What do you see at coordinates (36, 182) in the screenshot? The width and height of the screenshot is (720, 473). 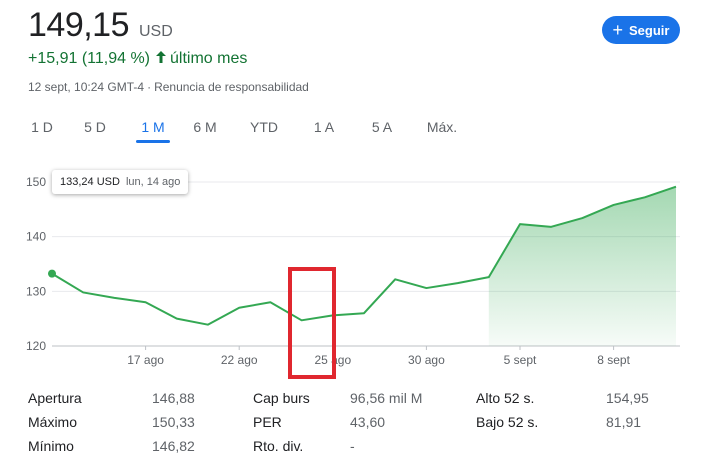 I see `y-tick-label: 150` at bounding box center [36, 182].